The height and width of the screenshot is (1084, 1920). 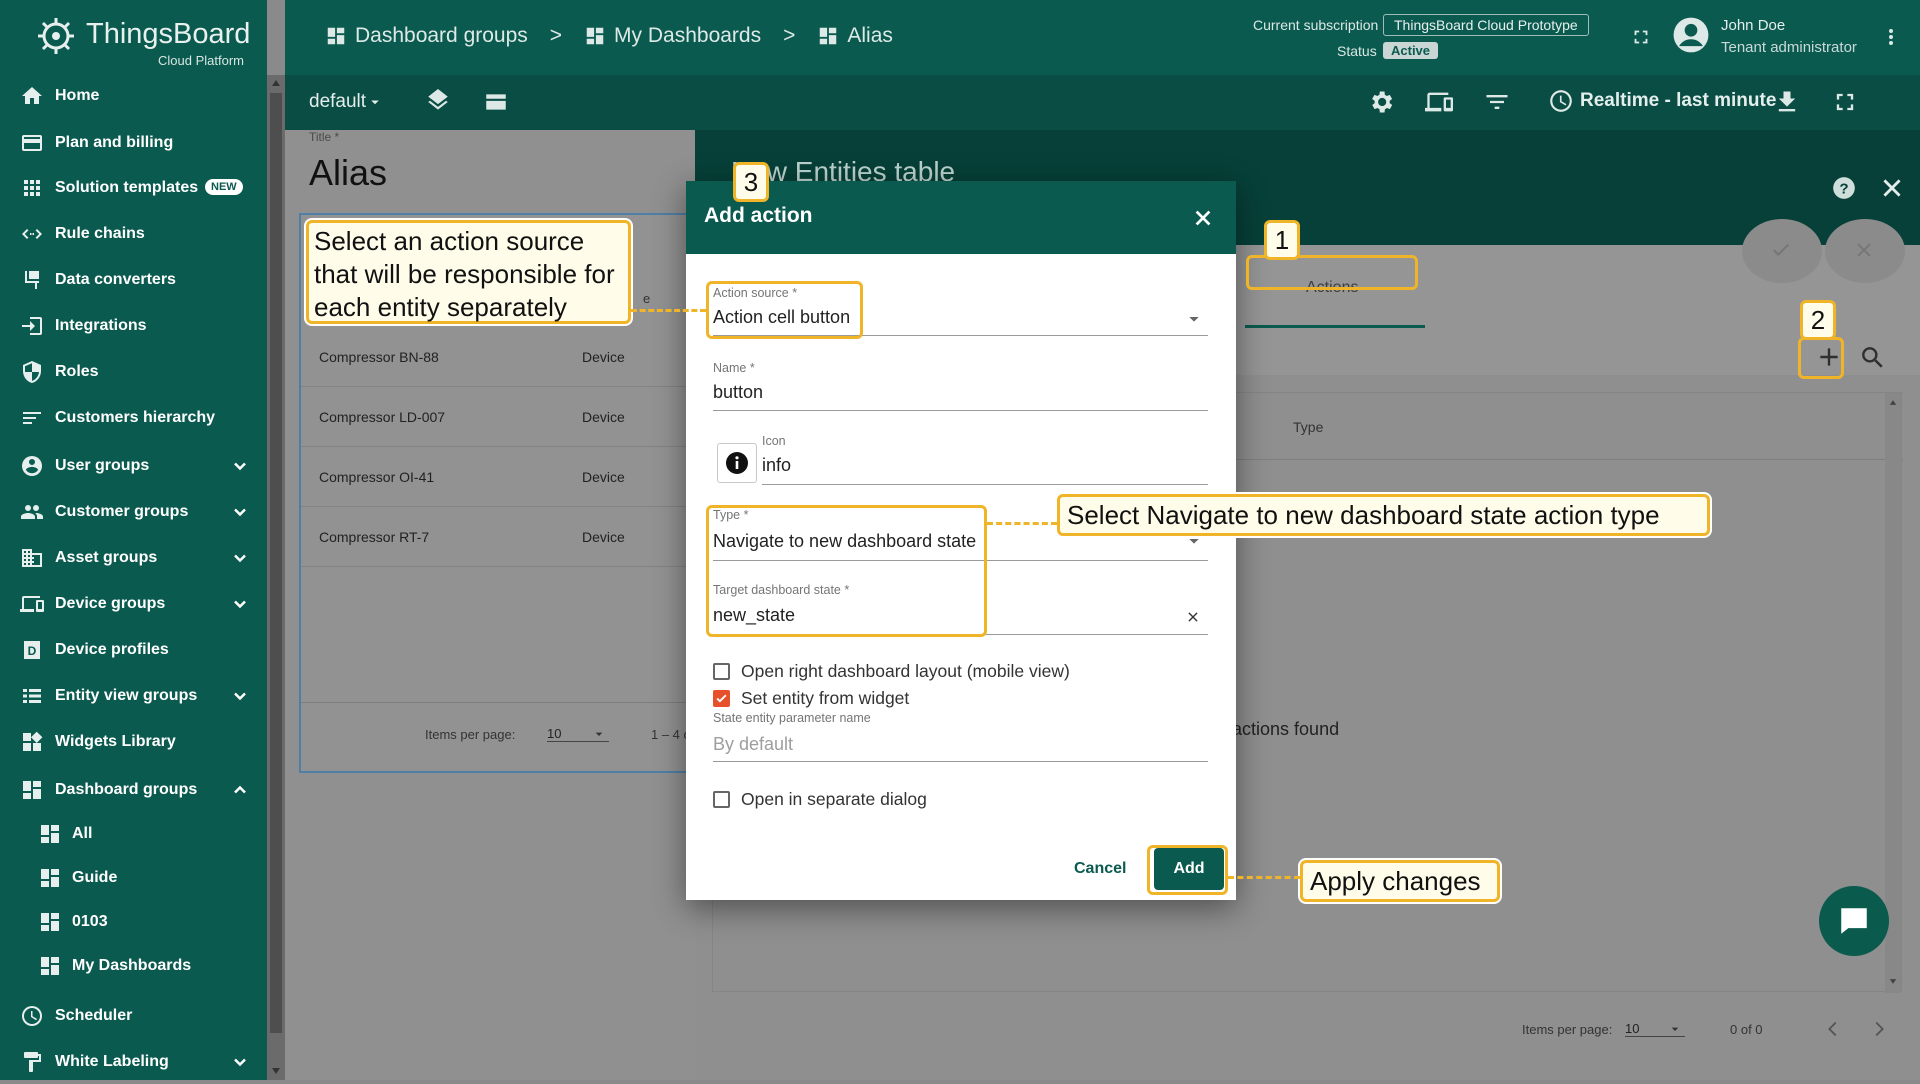 I want to click on sidebar-item-label: Device groups, so click(x=110, y=603).